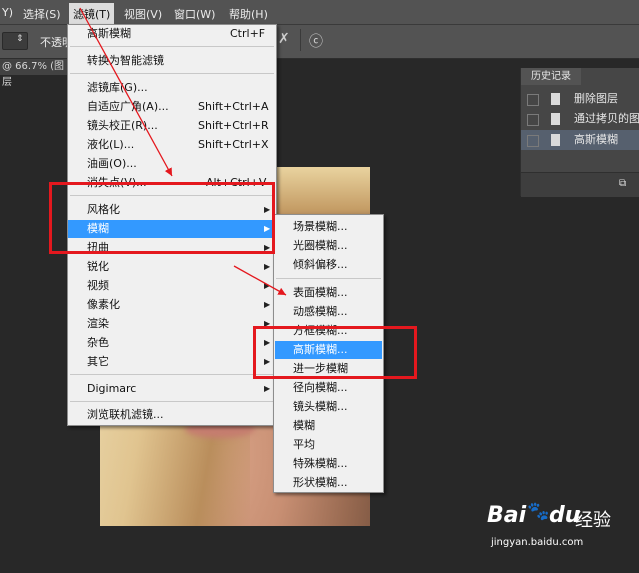  What do you see at coordinates (172, 389) in the screenshot?
I see `menu-item-digimarc: Digimarc ▶` at bounding box center [172, 389].